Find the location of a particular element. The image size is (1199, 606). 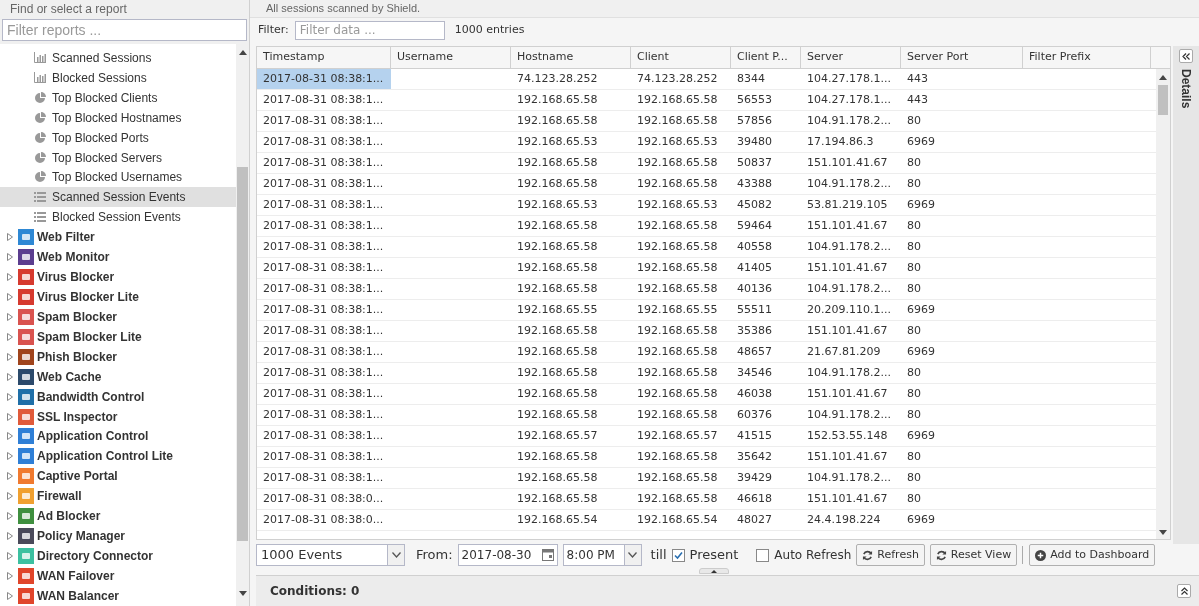

table-row: 2017-08-31 08:38:1... 192.168.65.58 192.168.65.58 57856 104.91.178.2... 80 is located at coordinates (706, 121).